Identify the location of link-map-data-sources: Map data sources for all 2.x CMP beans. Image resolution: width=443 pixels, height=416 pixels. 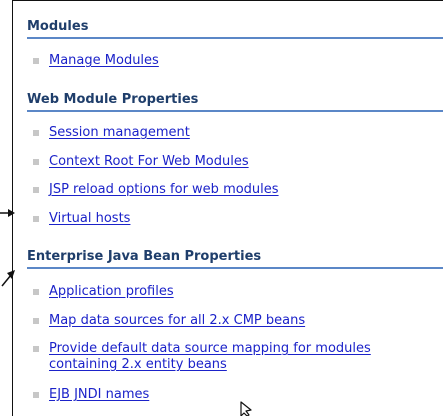
(177, 321).